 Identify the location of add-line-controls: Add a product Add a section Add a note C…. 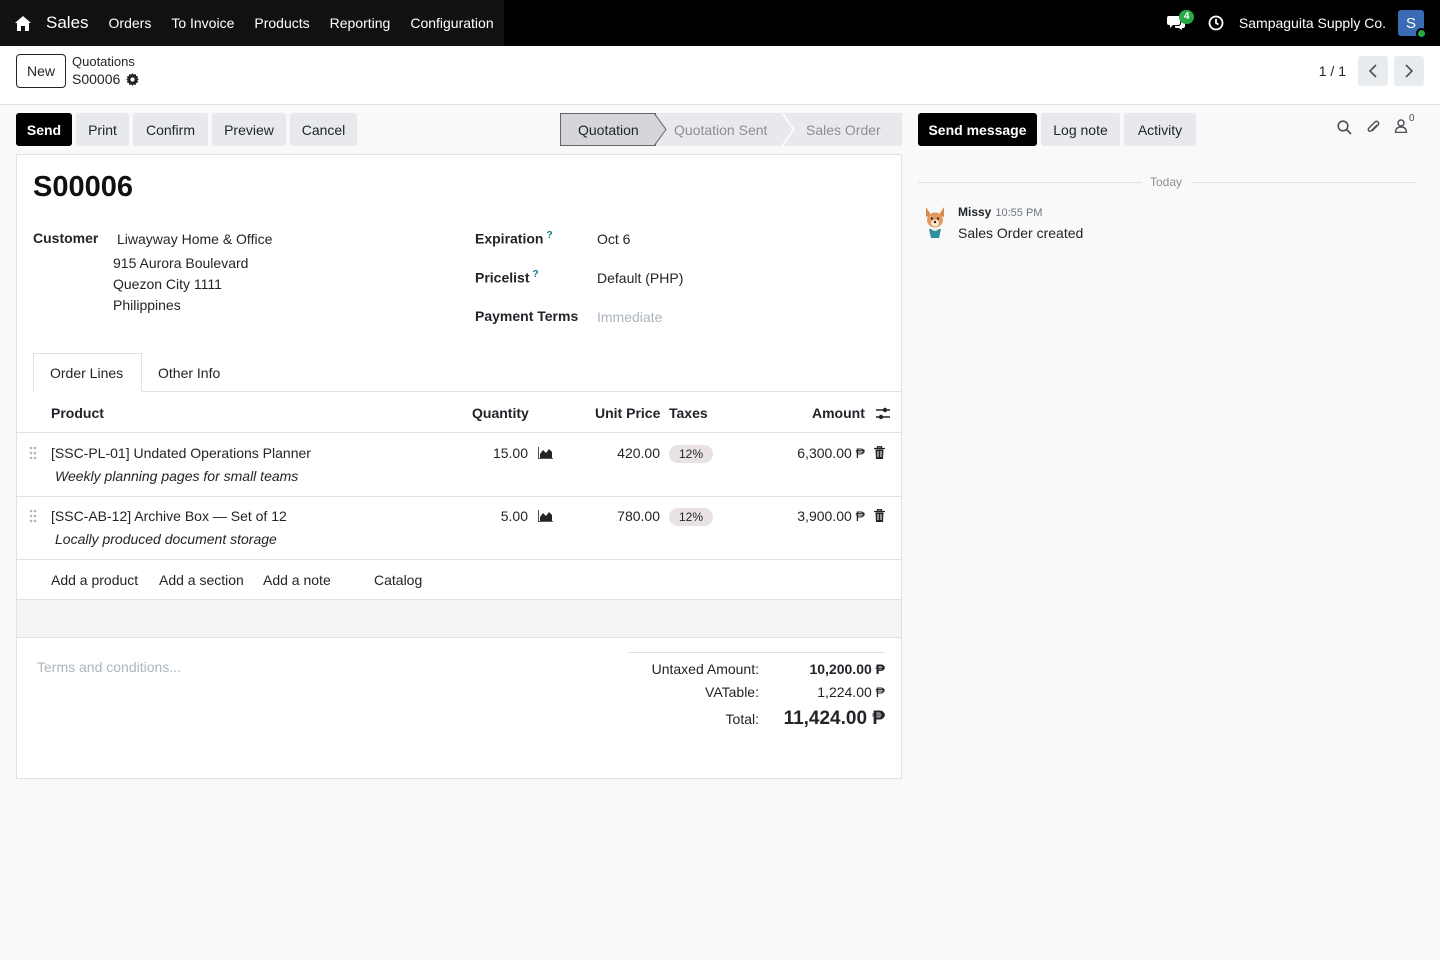
(459, 580).